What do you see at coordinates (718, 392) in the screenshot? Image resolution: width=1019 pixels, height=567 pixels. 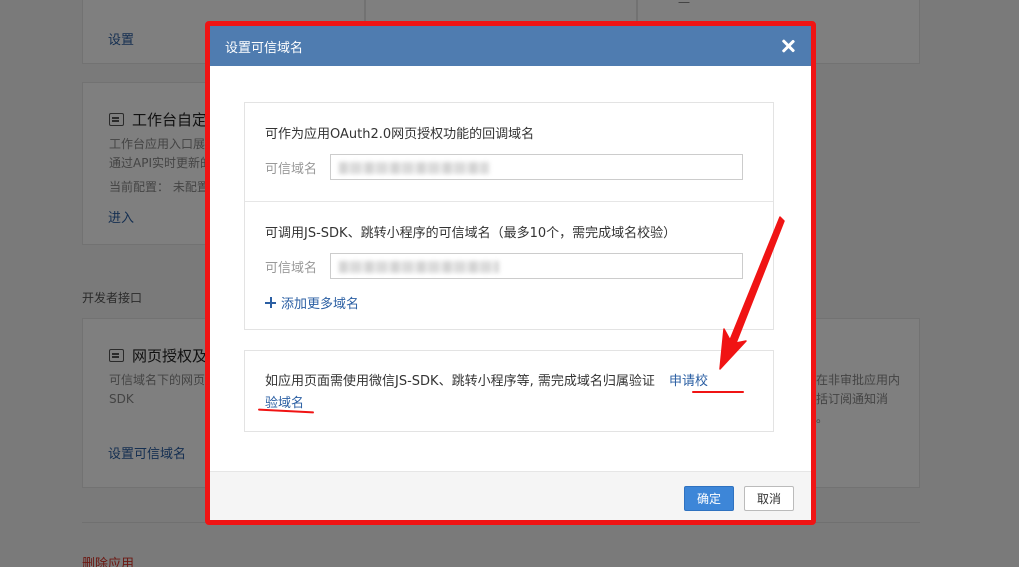 I see `annotation-underline` at bounding box center [718, 392].